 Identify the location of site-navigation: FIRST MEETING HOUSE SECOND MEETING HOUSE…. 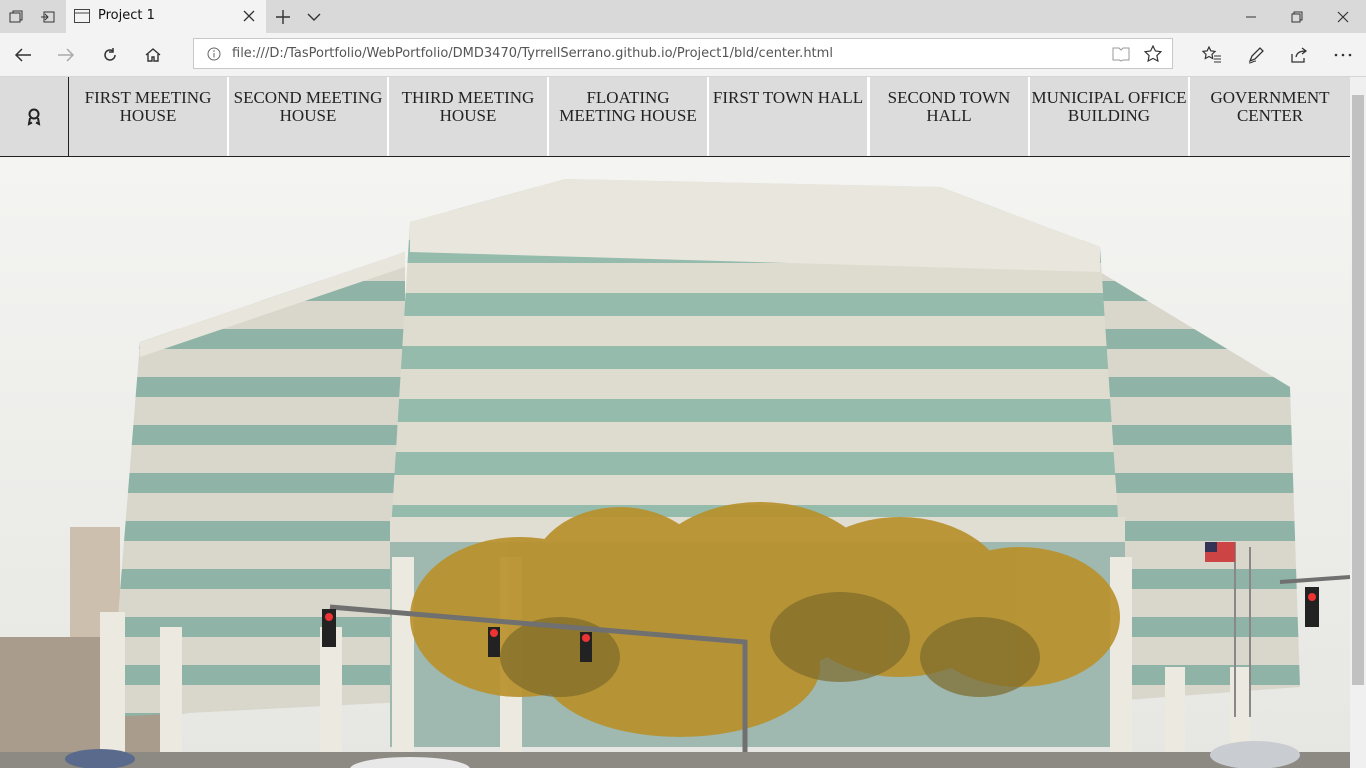
(675, 117).